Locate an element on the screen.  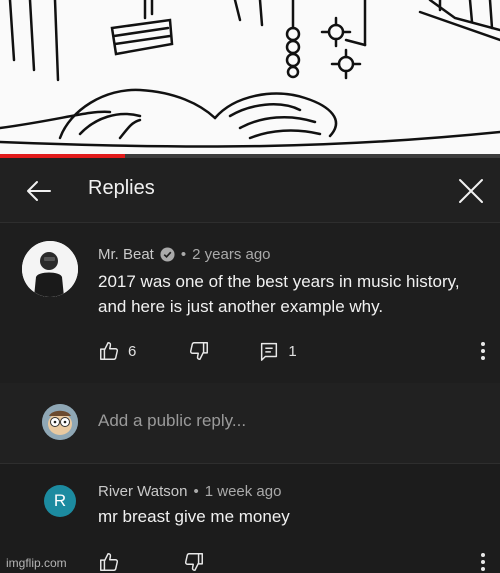
like-count: 6 is located at coordinates (132, 351).